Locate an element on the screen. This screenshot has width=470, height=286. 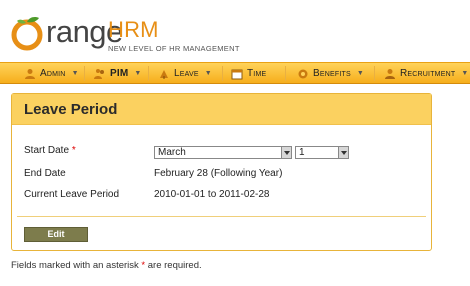
pim-icon is located at coordinates (99, 73).